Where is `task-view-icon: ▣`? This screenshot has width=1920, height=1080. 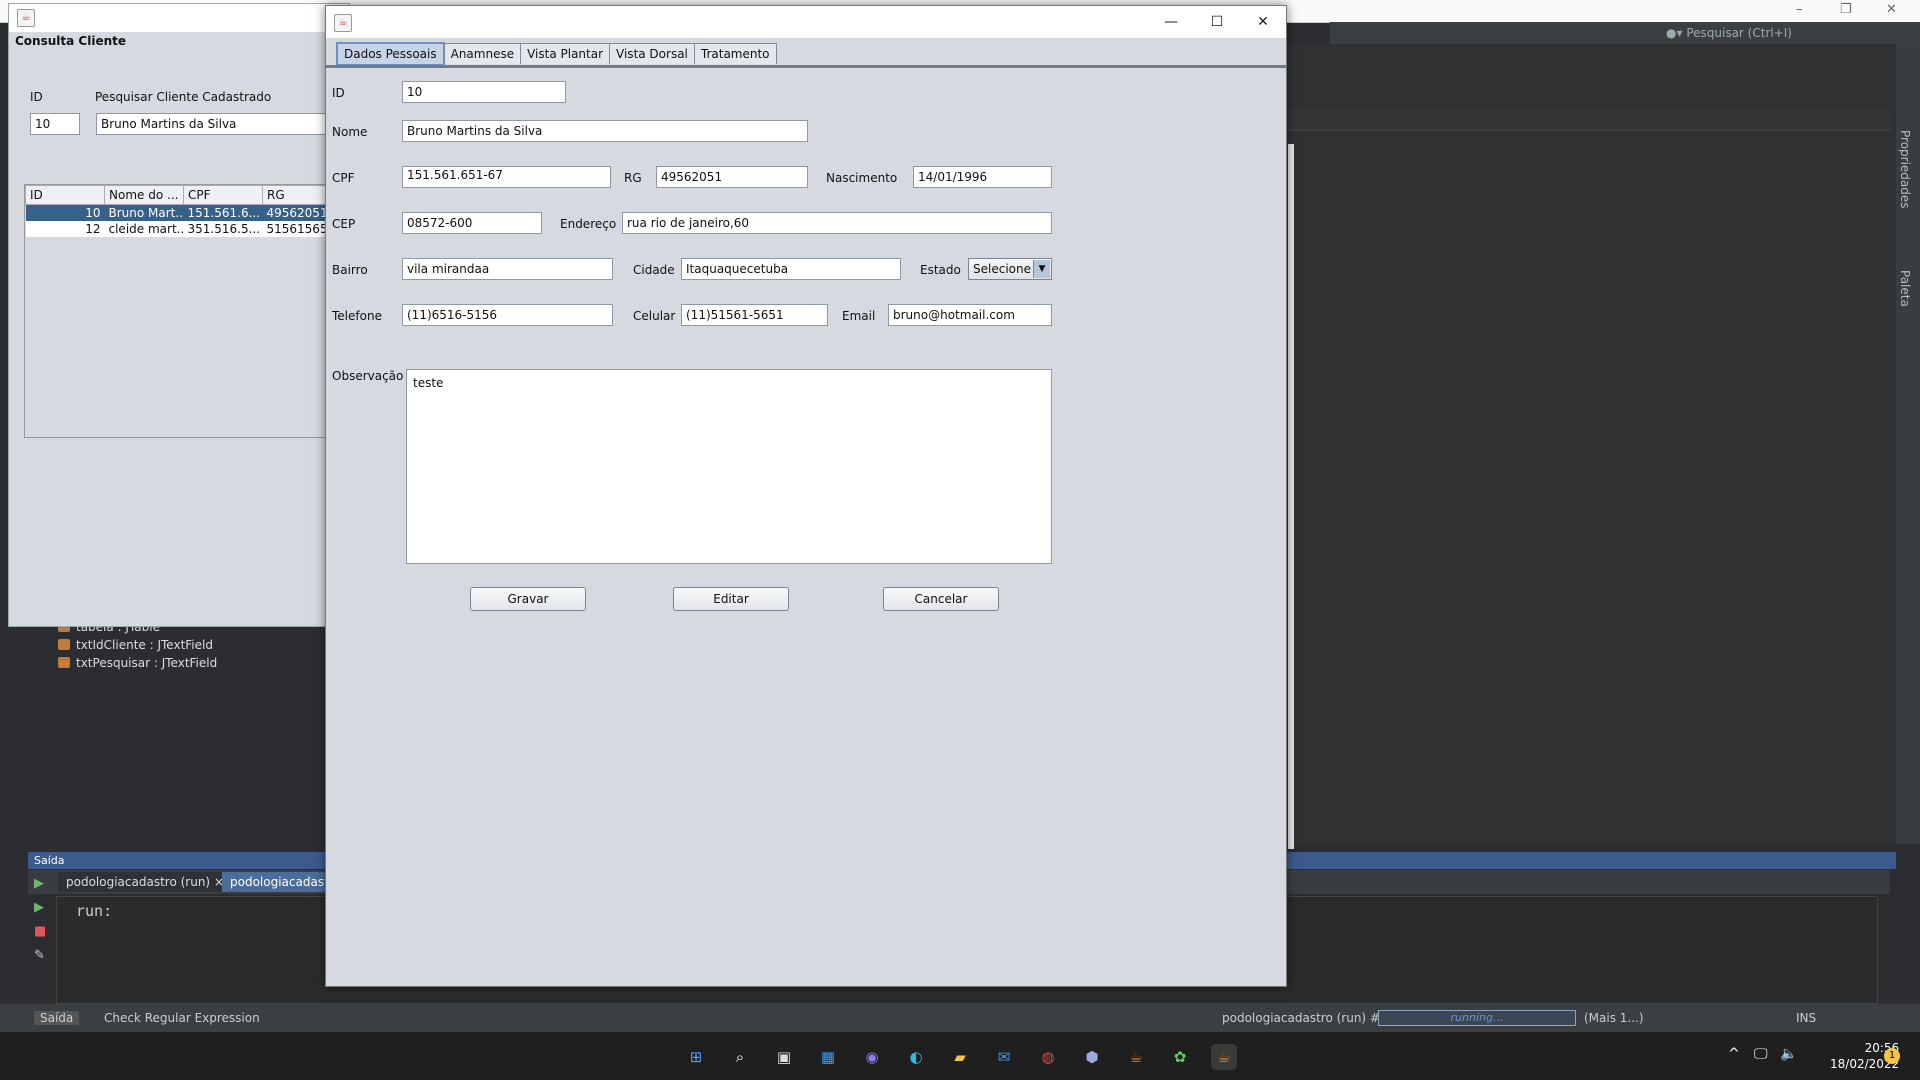
task-view-icon: ▣ is located at coordinates (784, 1057).